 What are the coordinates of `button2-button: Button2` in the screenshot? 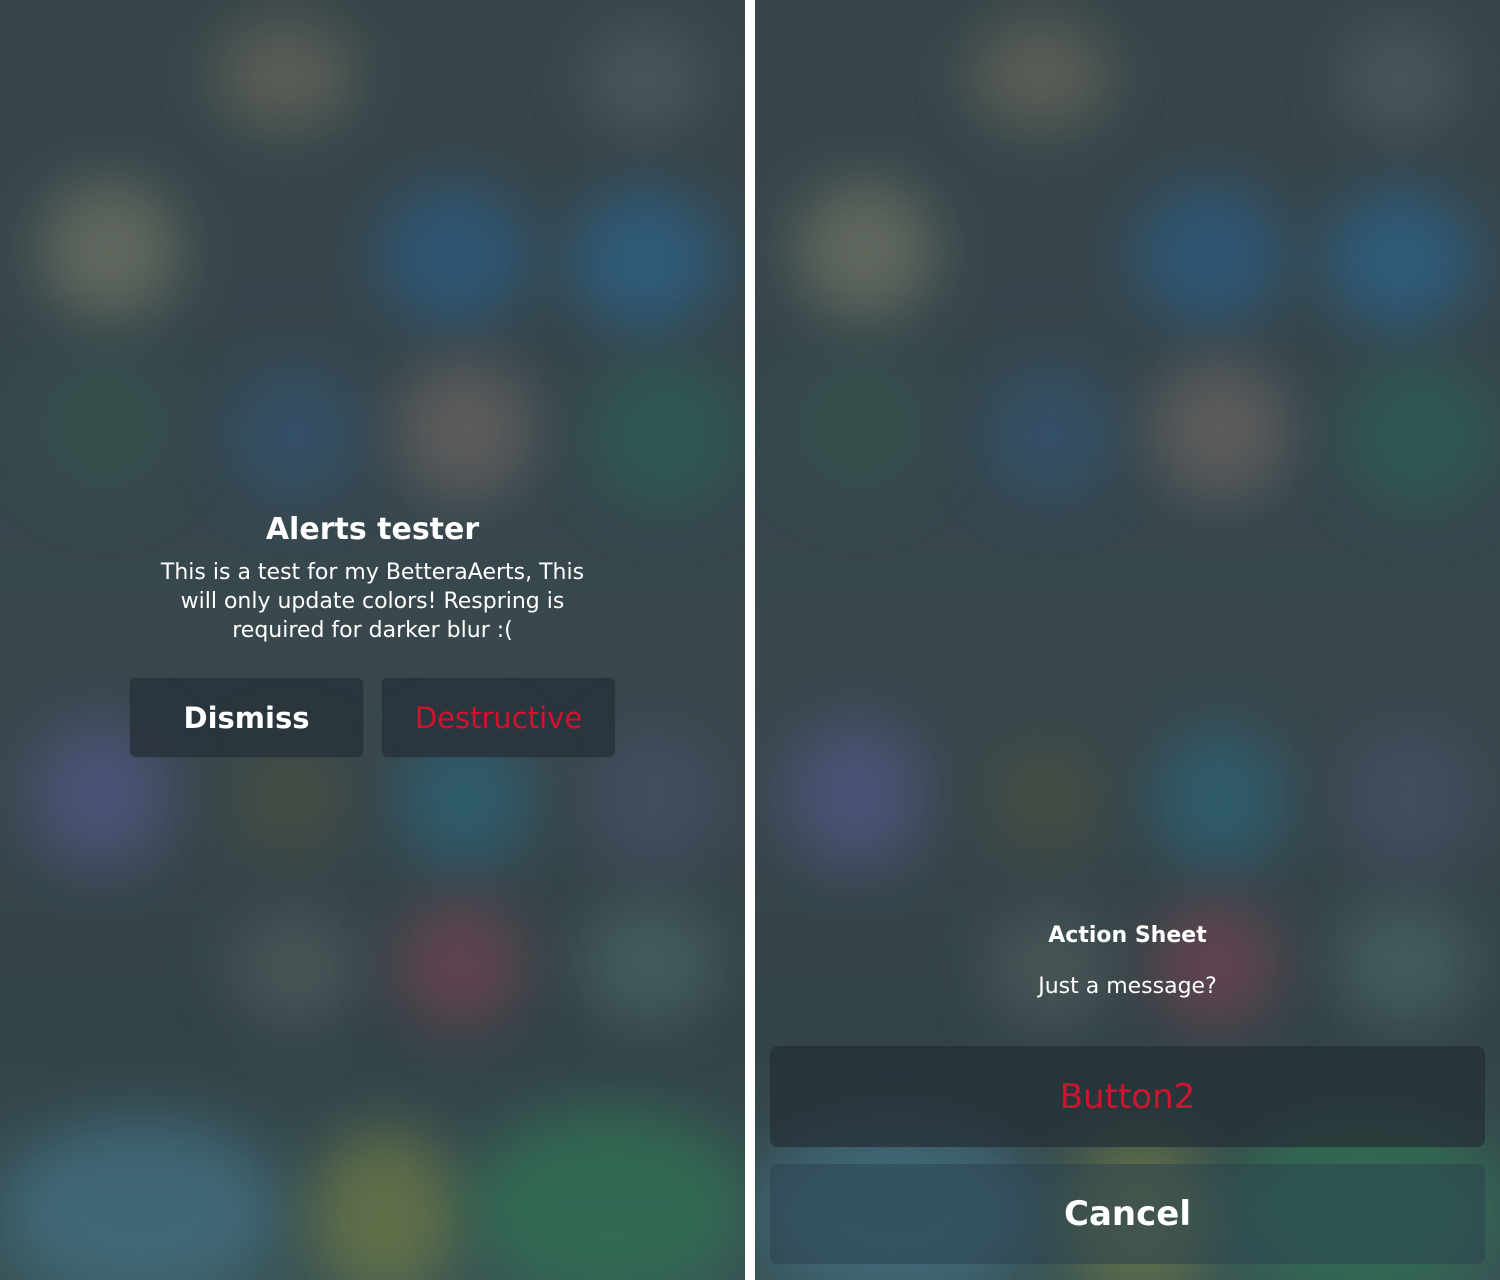 It's located at (1127, 1096).